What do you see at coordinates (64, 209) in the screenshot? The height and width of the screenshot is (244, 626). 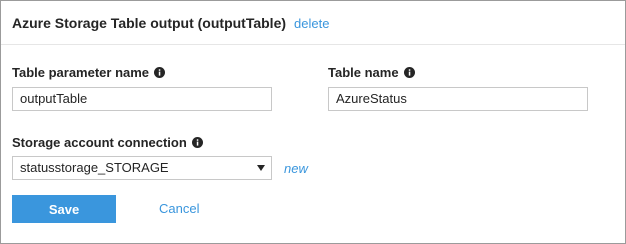 I see `save-button: Save` at bounding box center [64, 209].